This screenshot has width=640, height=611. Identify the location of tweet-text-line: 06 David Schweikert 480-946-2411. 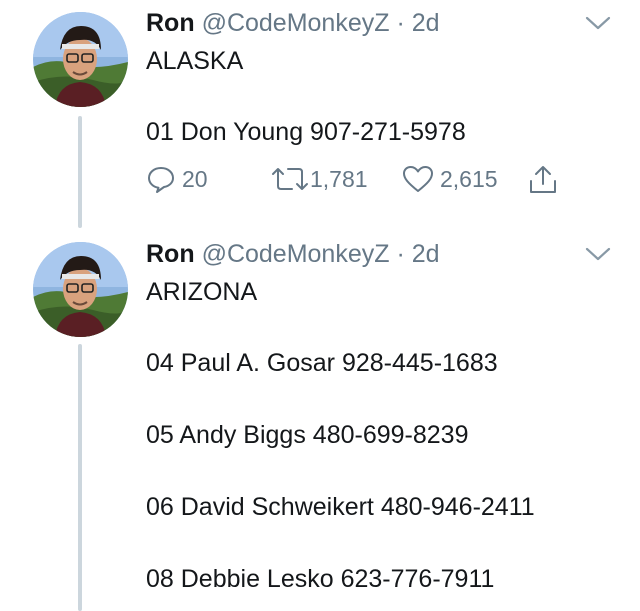
(340, 507).